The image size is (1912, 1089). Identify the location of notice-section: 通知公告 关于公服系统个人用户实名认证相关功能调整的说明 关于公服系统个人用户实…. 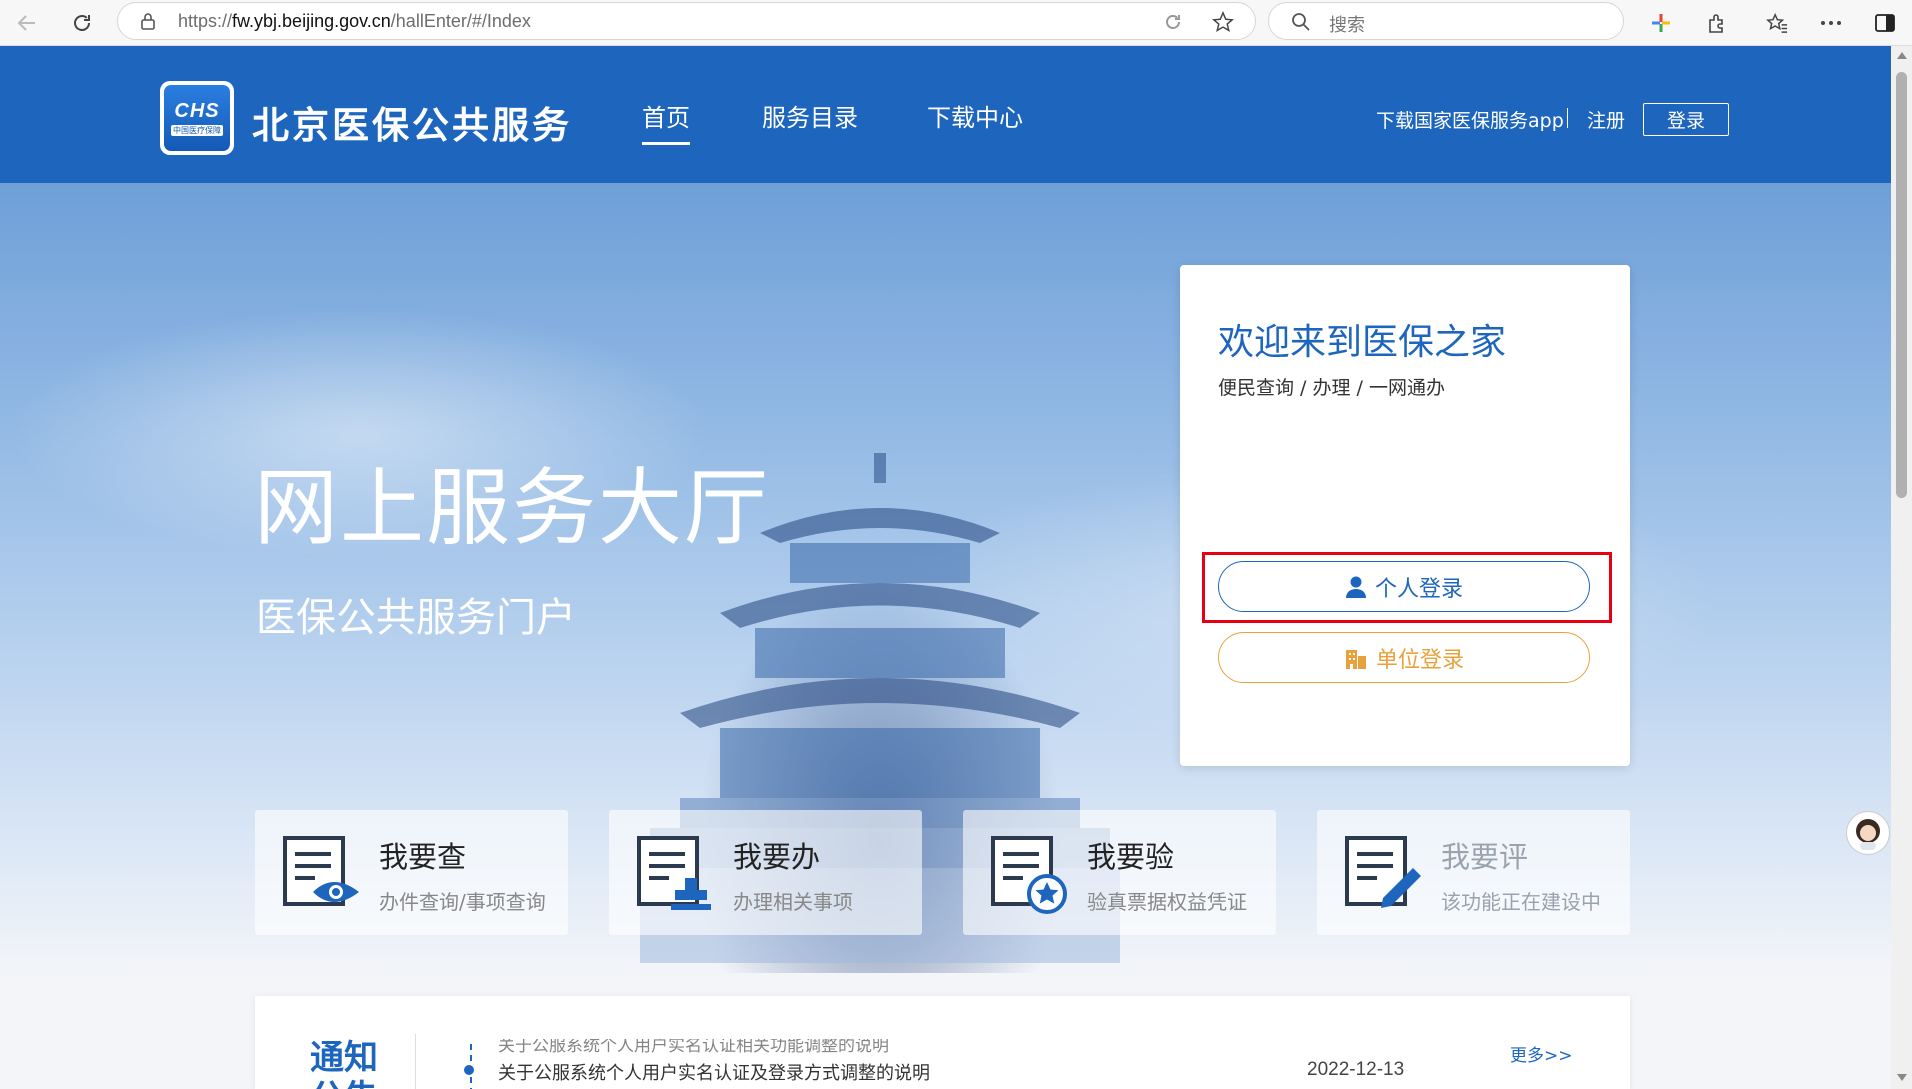
(942, 1042).